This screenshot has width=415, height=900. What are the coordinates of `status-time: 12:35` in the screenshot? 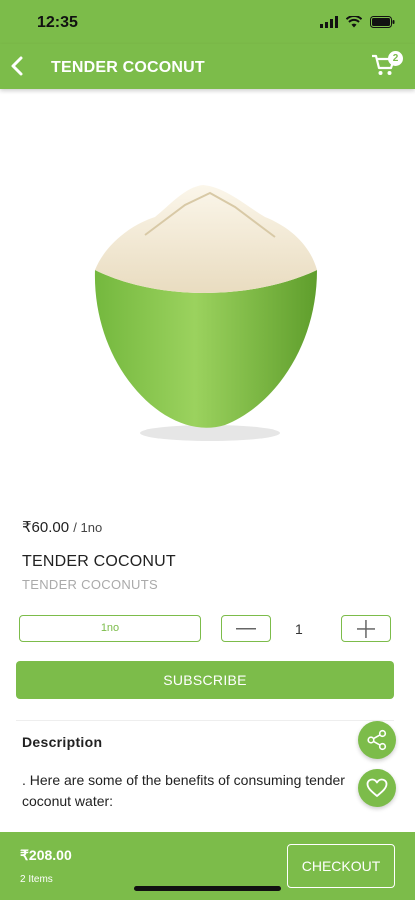 It's located at (57, 22).